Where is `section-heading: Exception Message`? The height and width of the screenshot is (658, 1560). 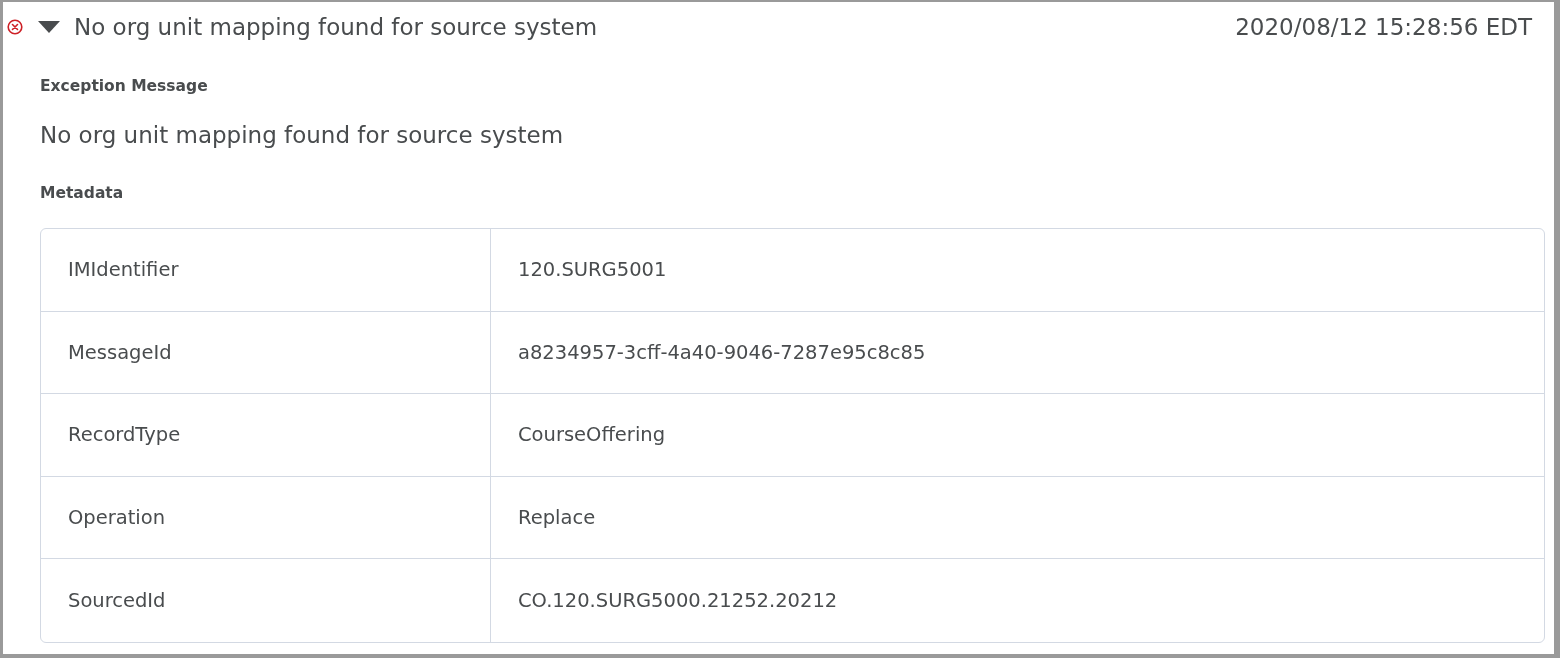
section-heading: Exception Message is located at coordinates (124, 86).